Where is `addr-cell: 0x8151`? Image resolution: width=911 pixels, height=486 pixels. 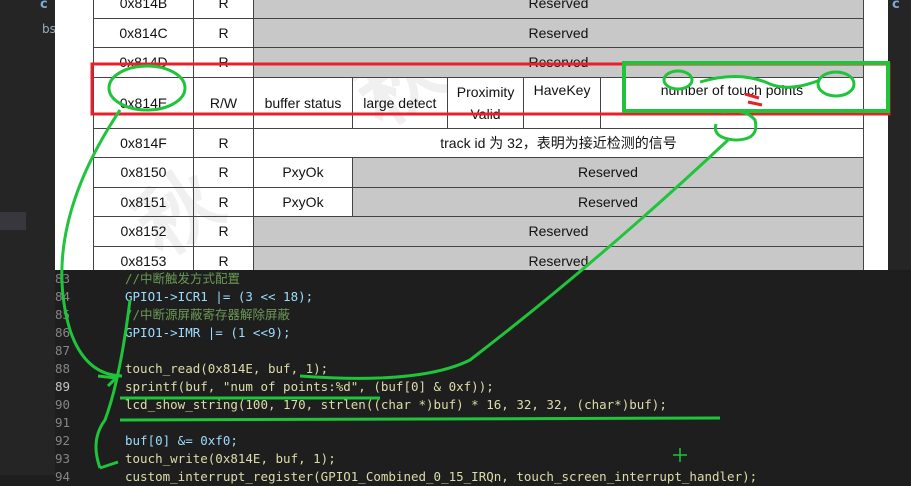
addr-cell: 0x8151 is located at coordinates (143, 201).